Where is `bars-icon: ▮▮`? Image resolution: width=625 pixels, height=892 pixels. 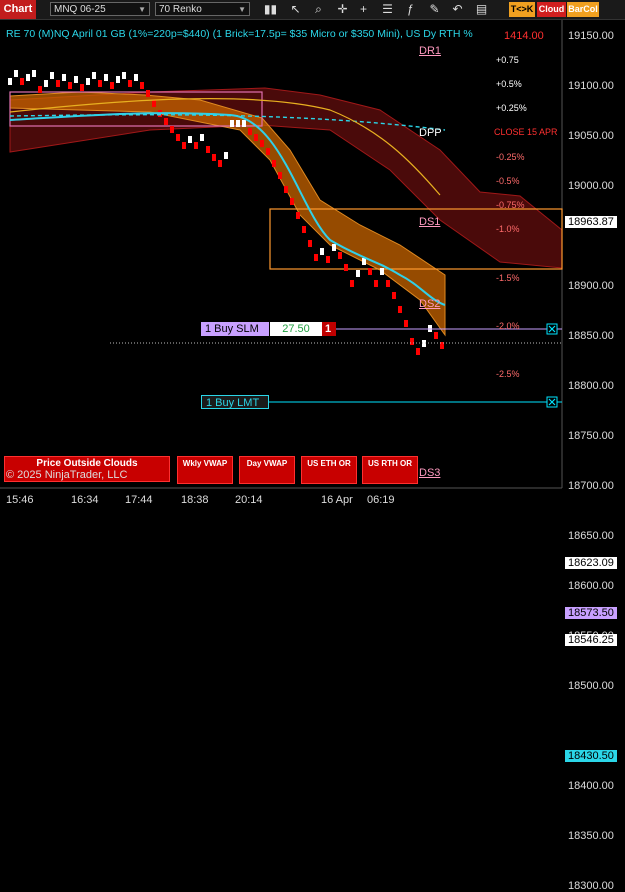
bars-icon: ▮▮ is located at coordinates (270, 9).